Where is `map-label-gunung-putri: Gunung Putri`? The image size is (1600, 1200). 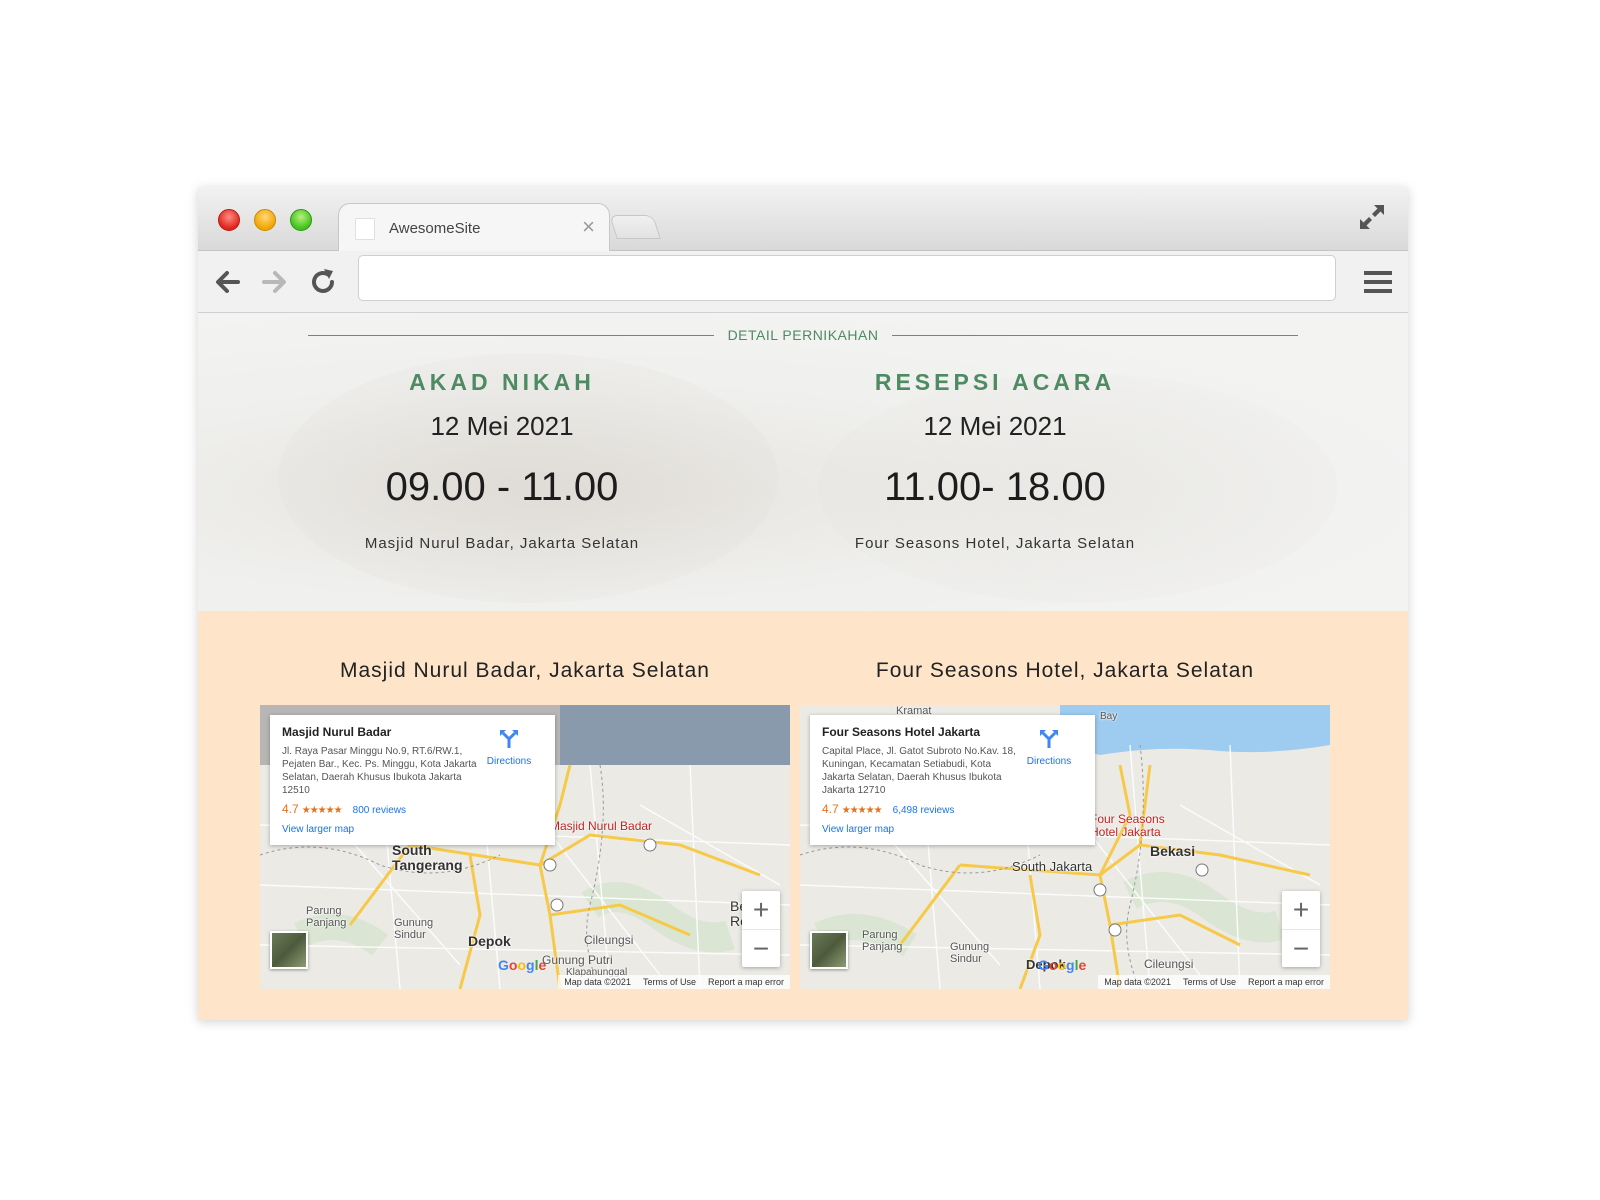 map-label-gunung-putri: Gunung Putri is located at coordinates (577, 960).